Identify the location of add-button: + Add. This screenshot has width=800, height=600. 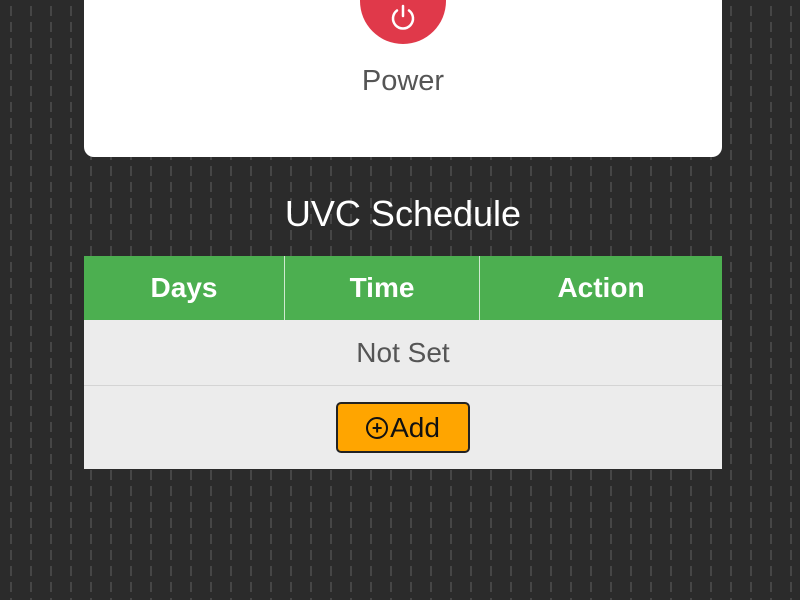
(403, 427).